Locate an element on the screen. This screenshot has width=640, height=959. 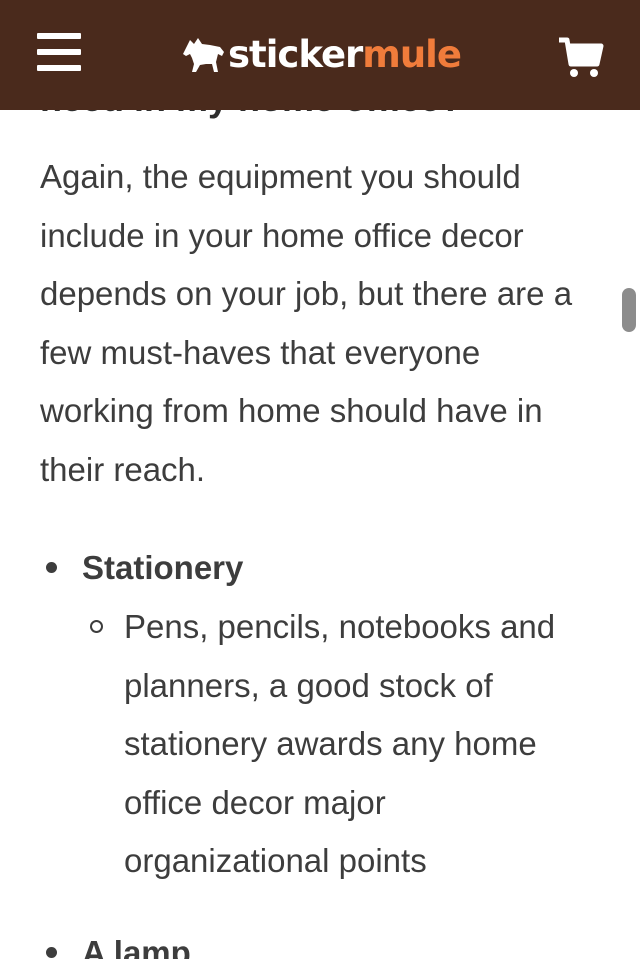
shopping-cart-icon is located at coordinates (581, 57).